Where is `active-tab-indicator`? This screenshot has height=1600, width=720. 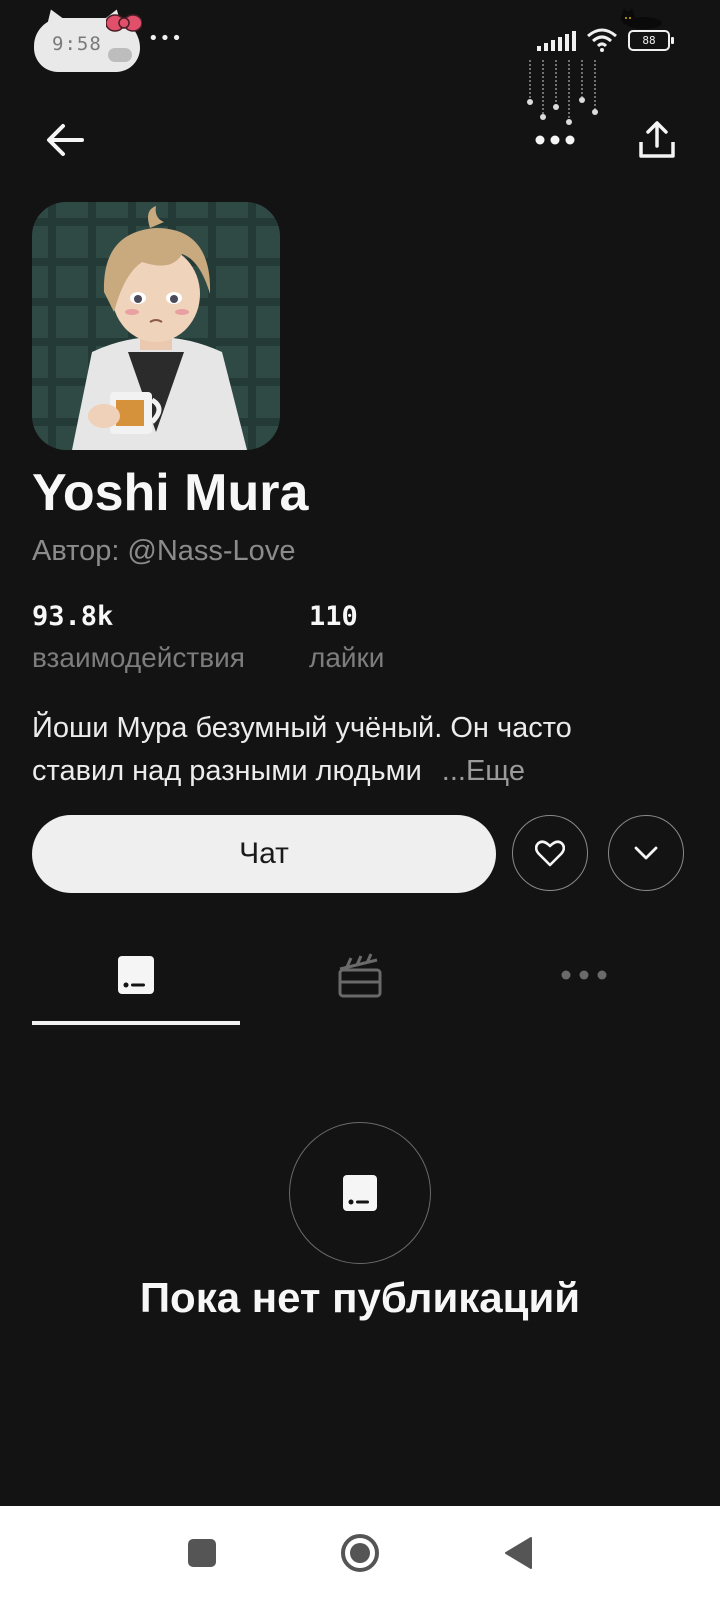
active-tab-indicator is located at coordinates (136, 1023).